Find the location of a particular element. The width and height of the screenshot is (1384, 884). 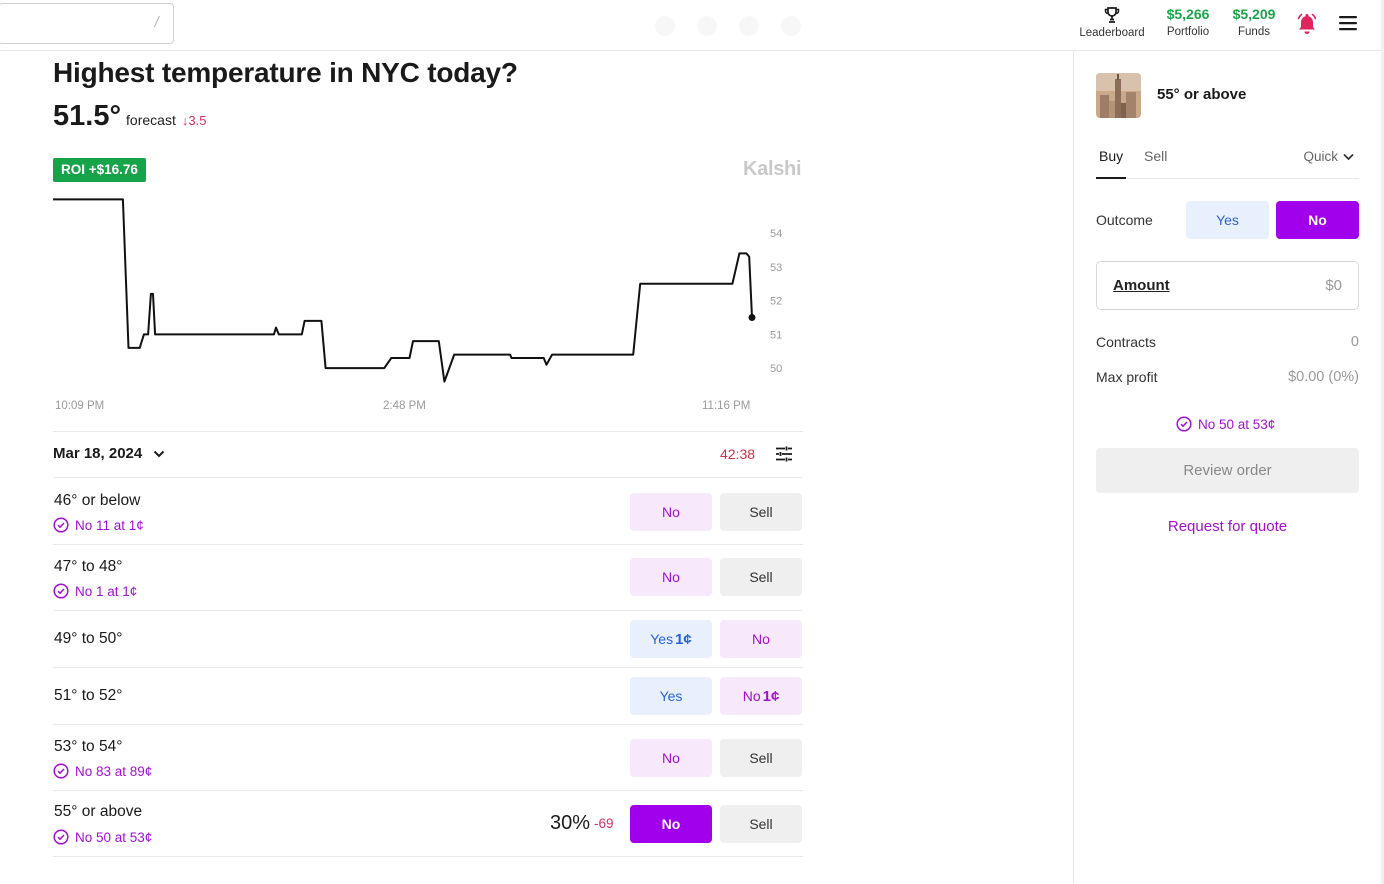

tab-sell: Sell is located at coordinates (1155, 156).